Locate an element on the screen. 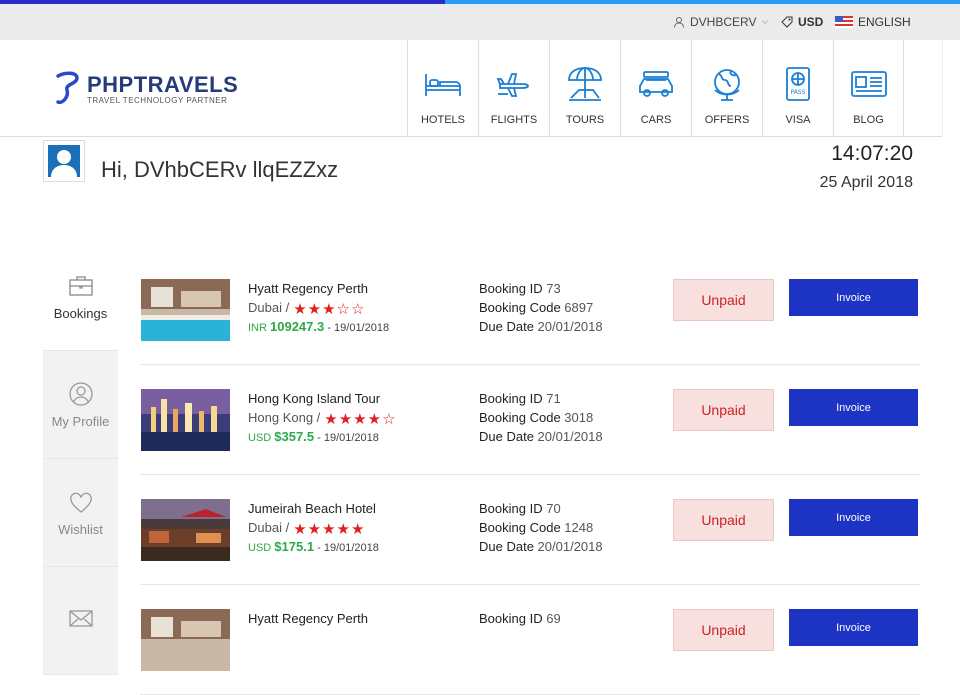 Image resolution: width=960 pixels, height=695 pixels. price-amount: $357.5 is located at coordinates (294, 436).